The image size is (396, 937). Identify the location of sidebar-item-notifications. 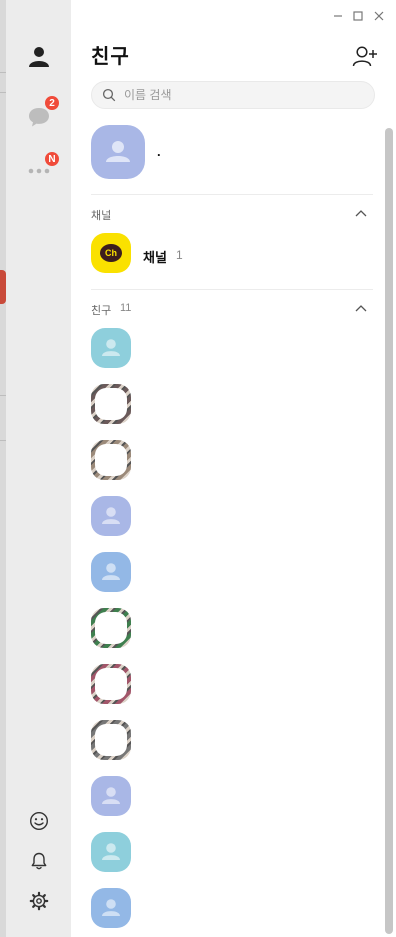
(39, 861).